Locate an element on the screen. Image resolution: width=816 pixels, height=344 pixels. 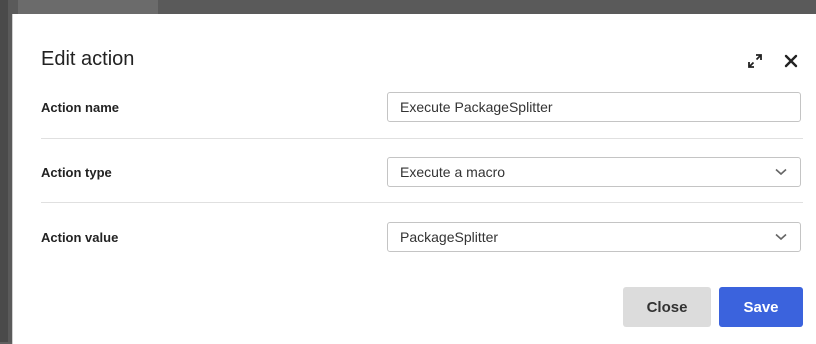
action-value-select: PackageSplitter is located at coordinates (594, 237).